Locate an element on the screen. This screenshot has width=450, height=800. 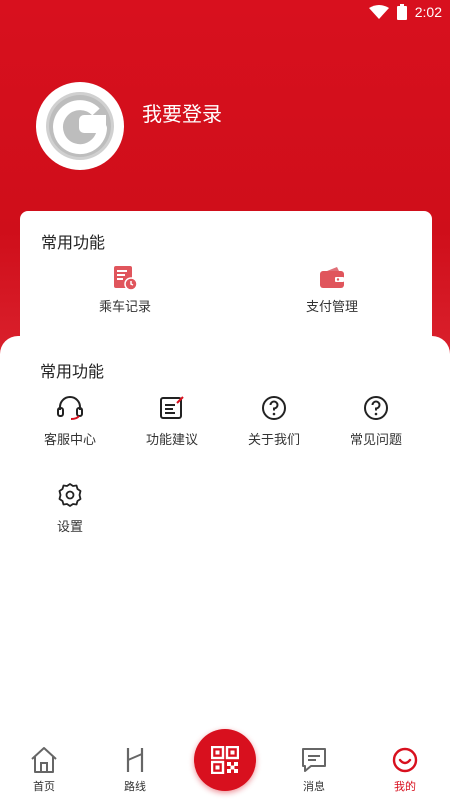
sheet-title: 常用功能 is located at coordinates (72, 372).